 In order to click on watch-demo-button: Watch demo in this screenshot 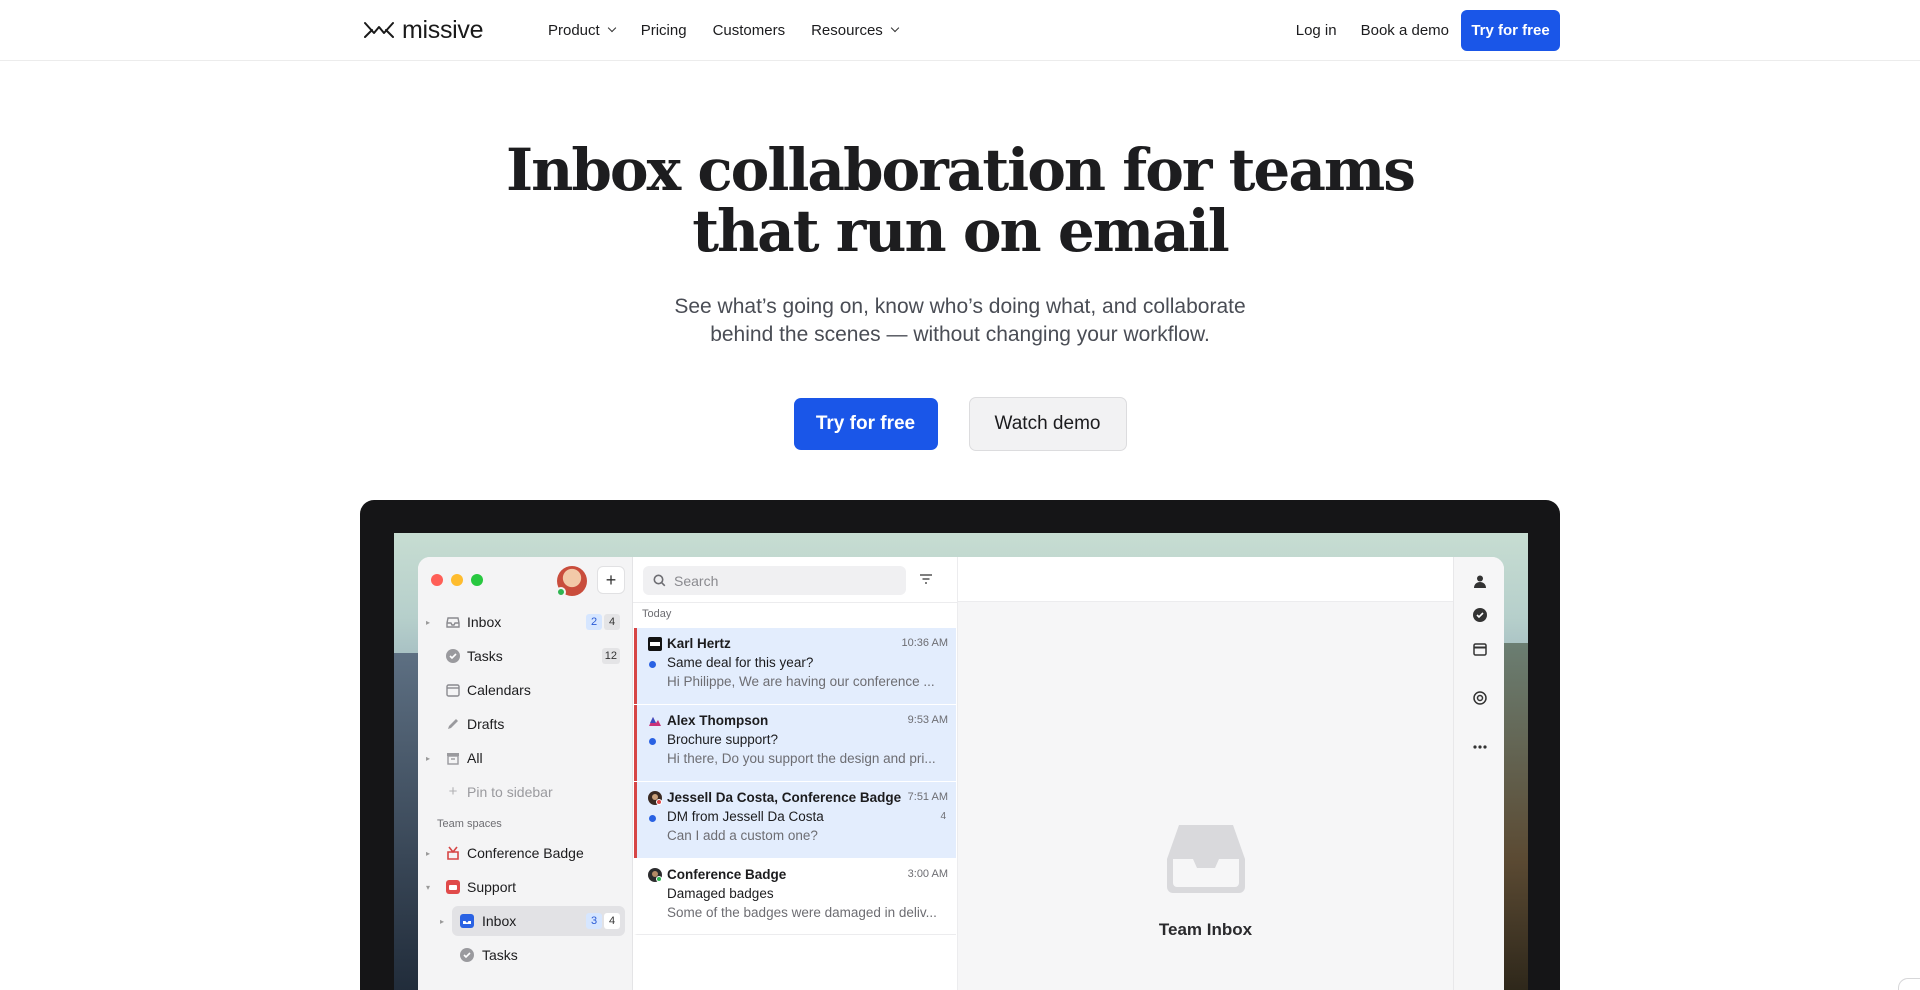, I will do `click(1047, 424)`.